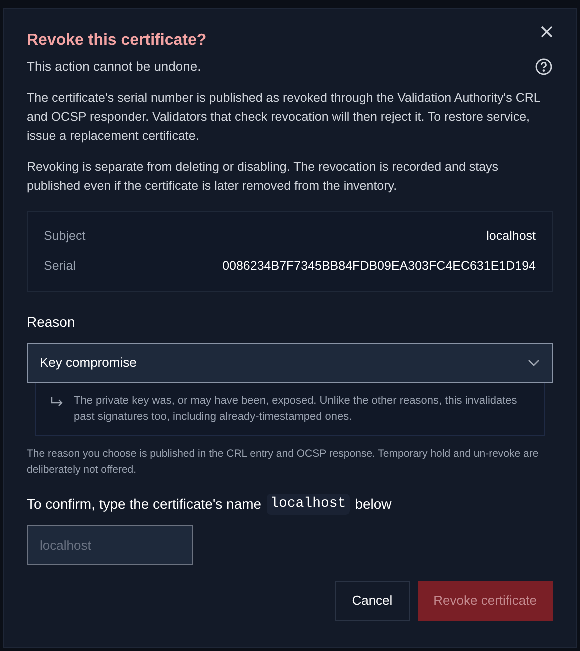 This screenshot has width=580, height=651. I want to click on description-paragraph: Revoking is separate from deleting or disabling. The revocation is recorded and stays published even if the certificate is later removed from the inventory., so click(263, 176).